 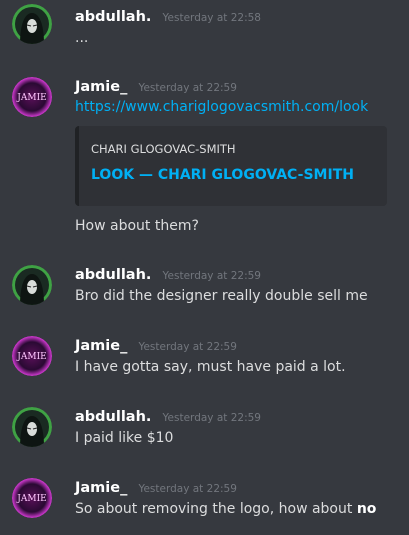 I want to click on message-text: I paid like $10, so click(x=124, y=438).